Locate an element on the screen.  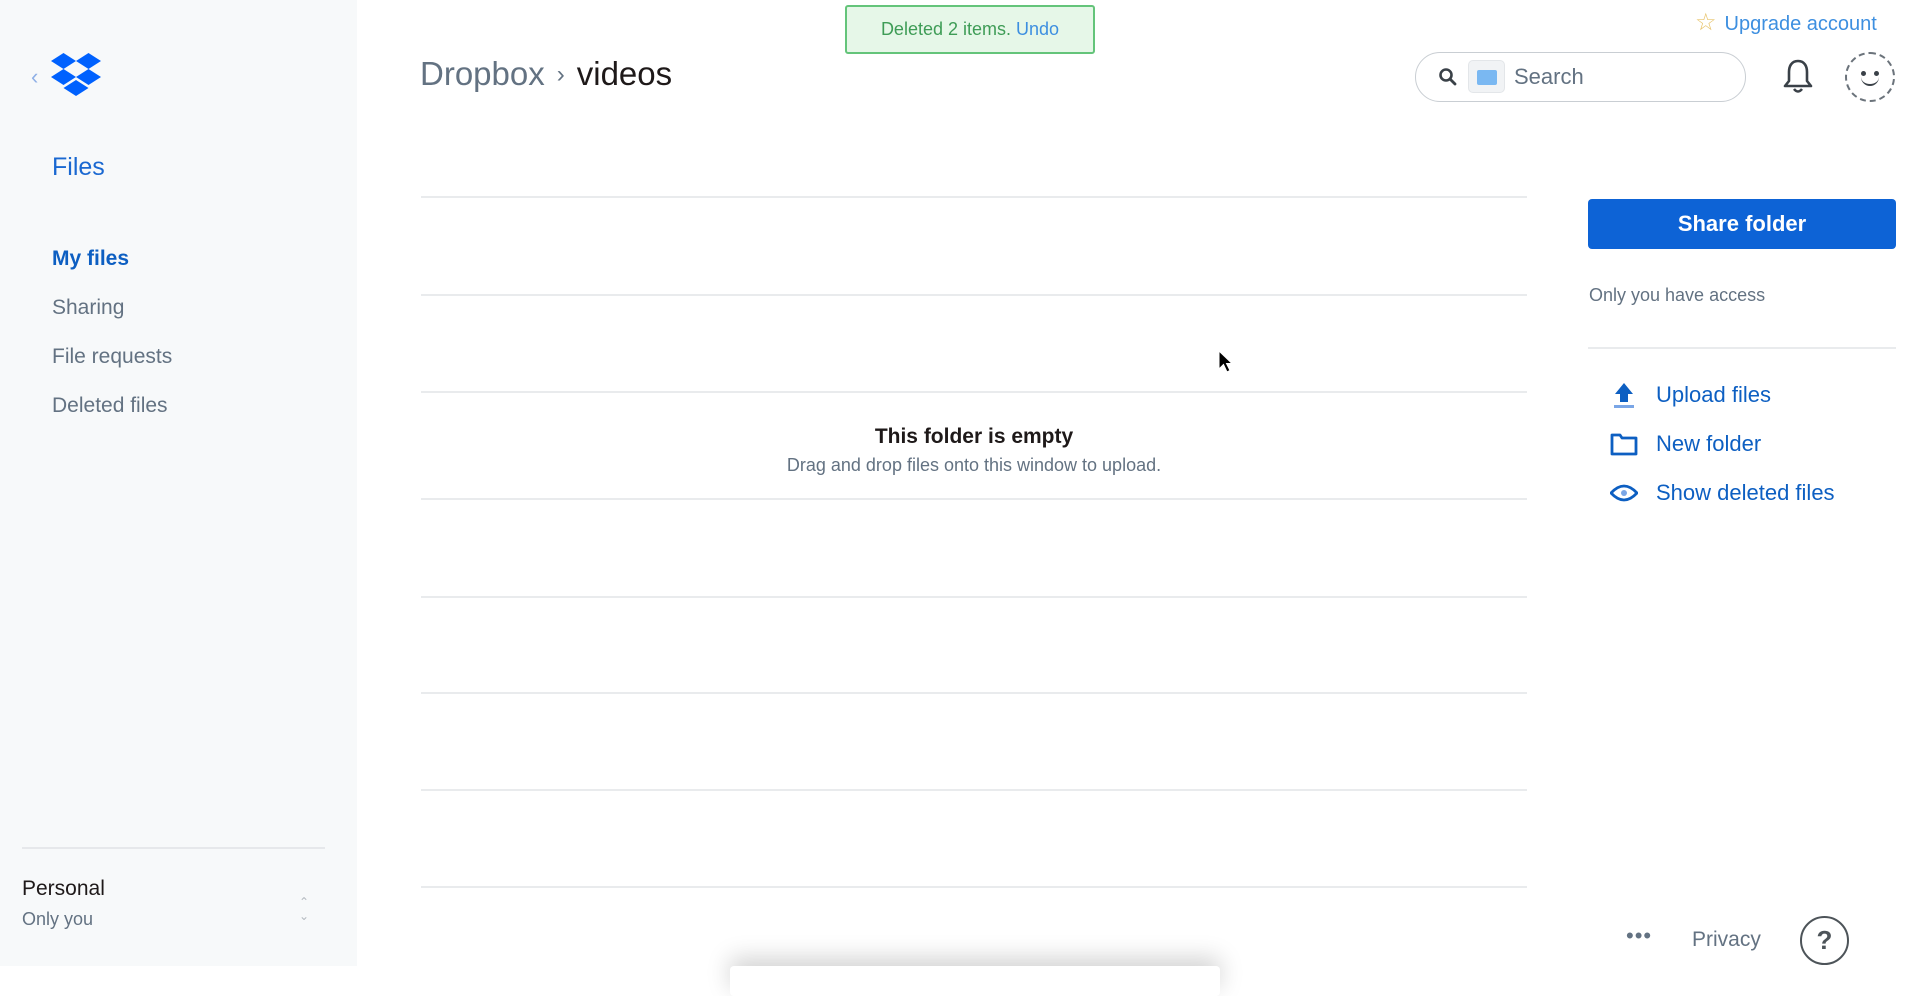
more-options-icon: ••• is located at coordinates (1639, 936).